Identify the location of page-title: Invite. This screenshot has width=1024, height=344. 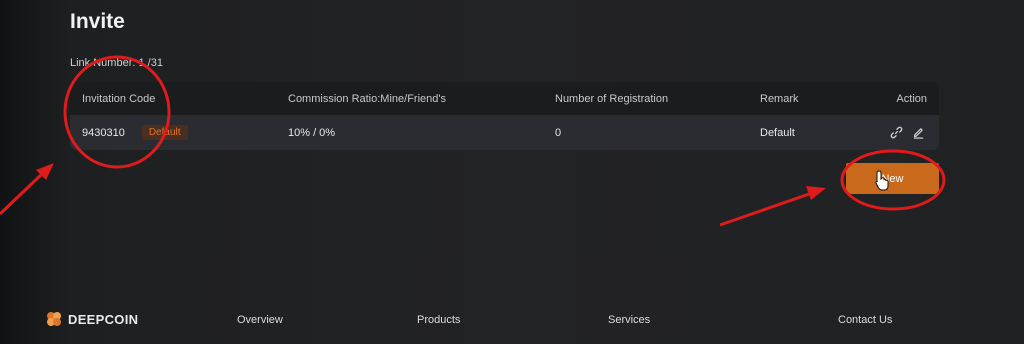
(97, 21).